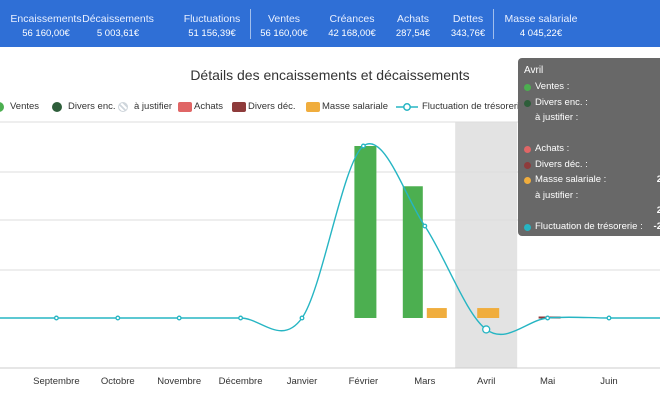  Describe the element at coordinates (302, 381) in the screenshot. I see `x-tick-label: Janvier` at that location.